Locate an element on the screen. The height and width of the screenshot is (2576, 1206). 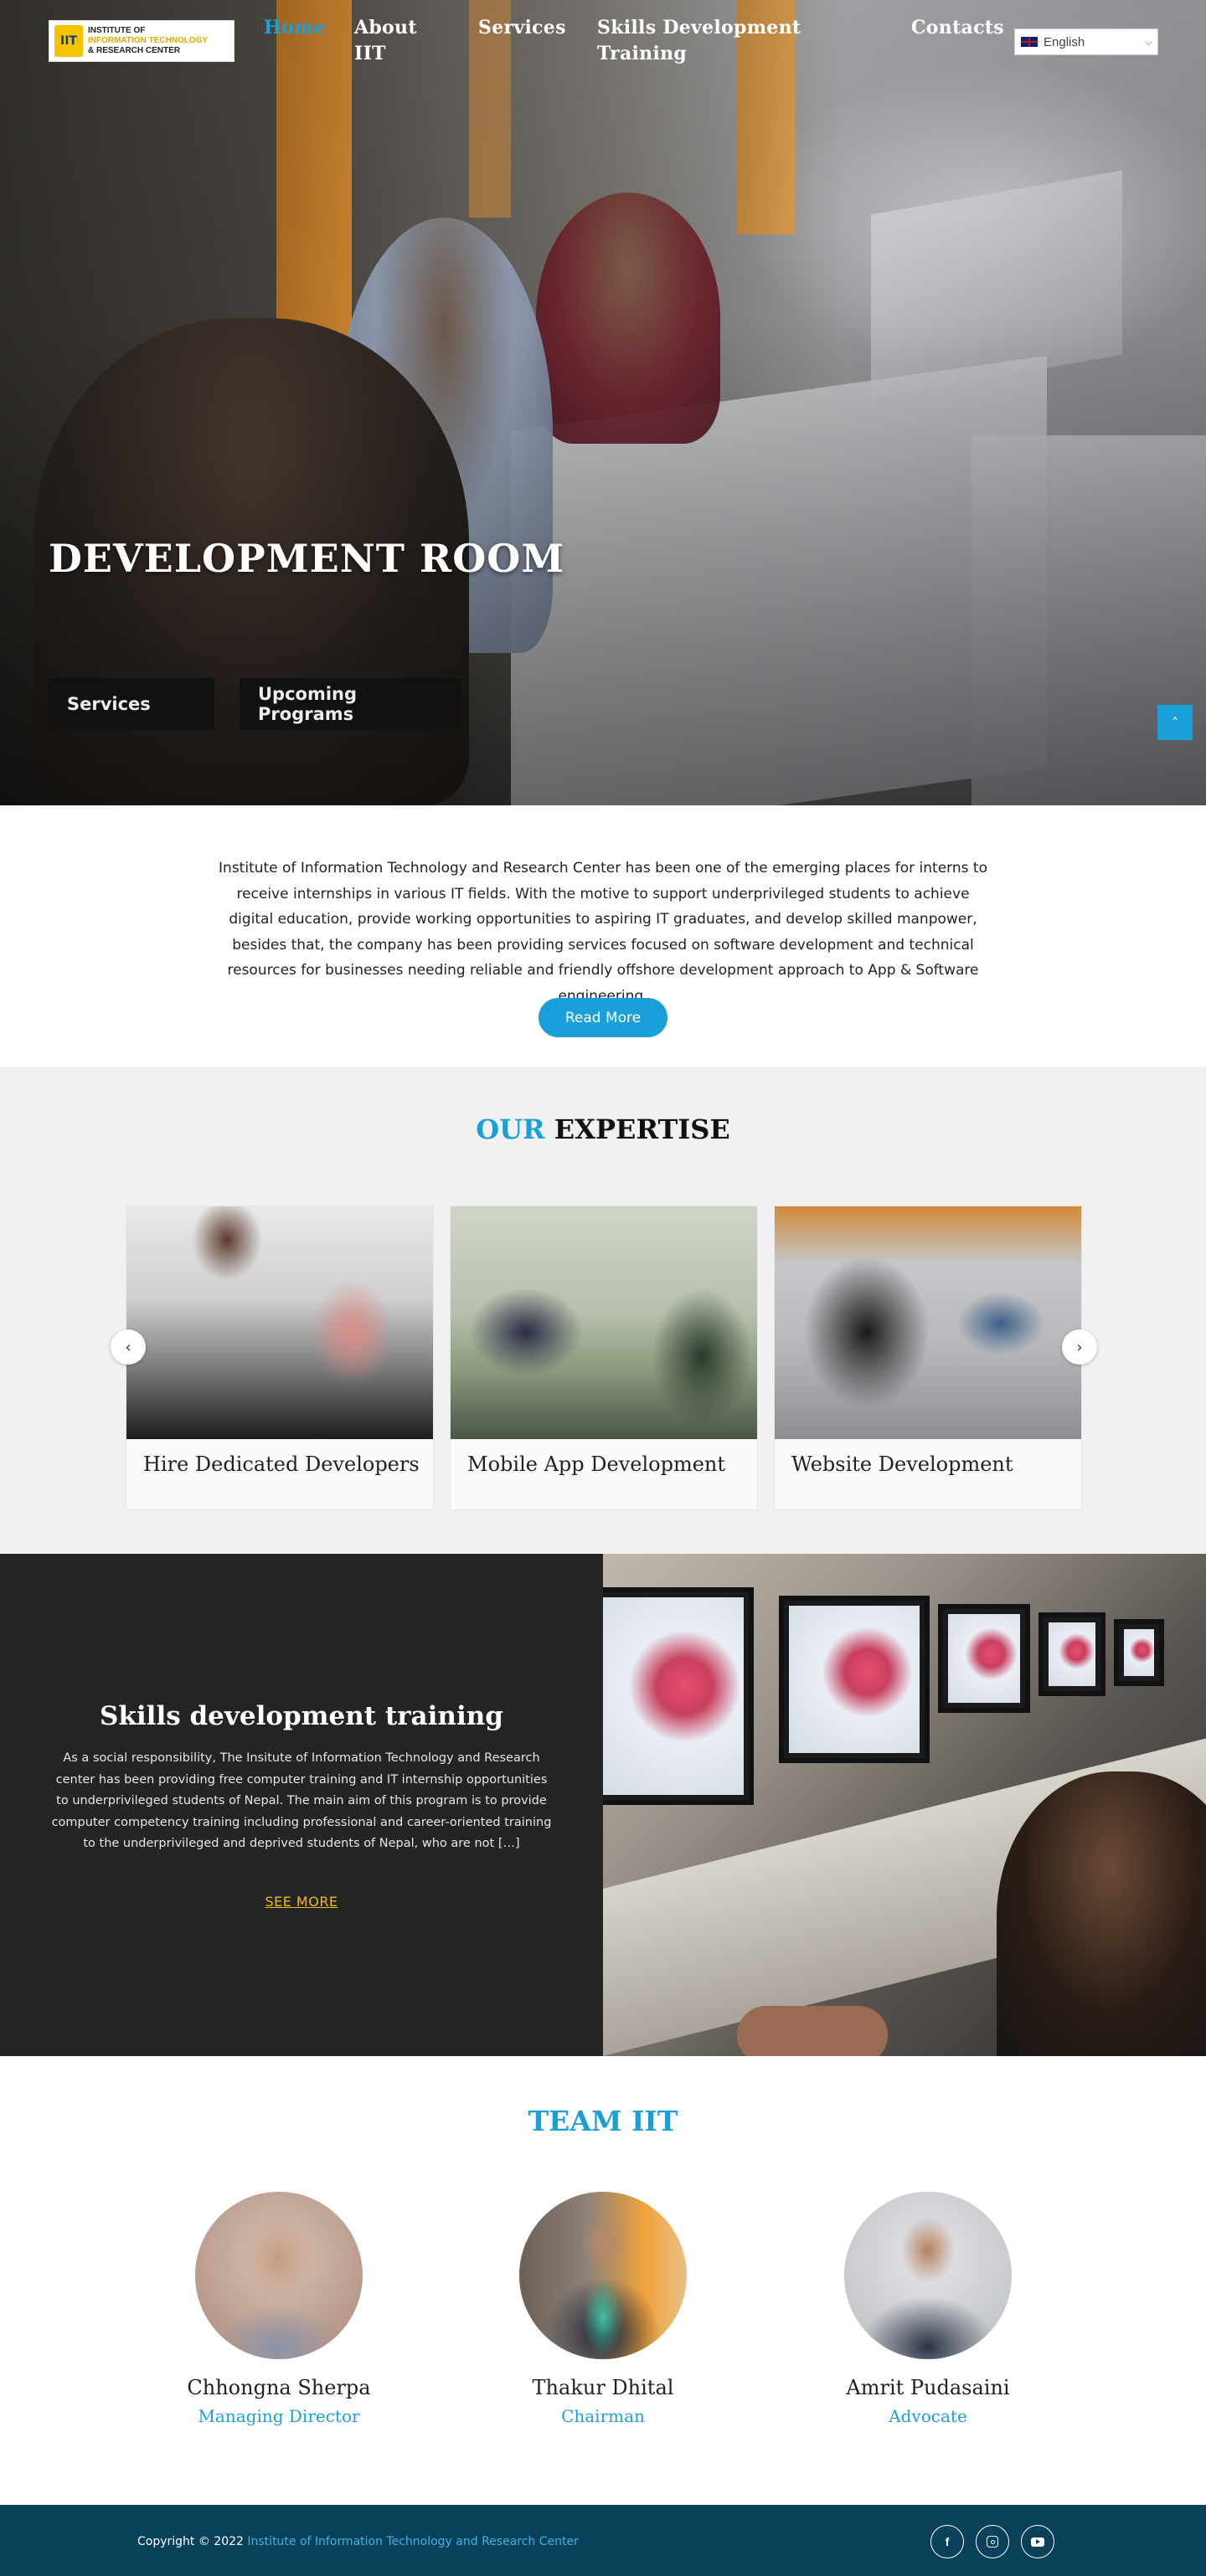
instagram-button is located at coordinates (992, 2542).